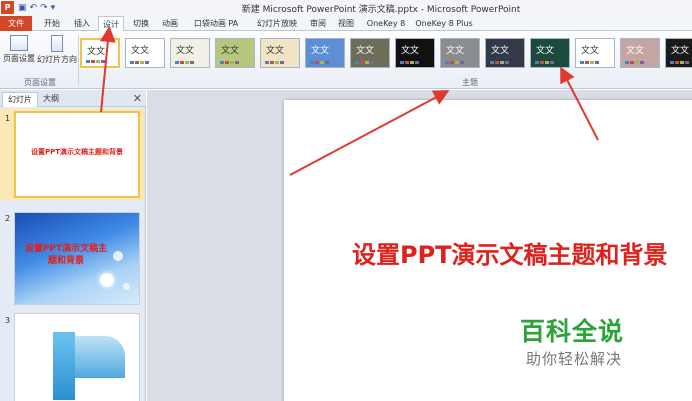 The width and height of the screenshot is (692, 401). I want to click on group-label-themes: 主题, so click(470, 82).